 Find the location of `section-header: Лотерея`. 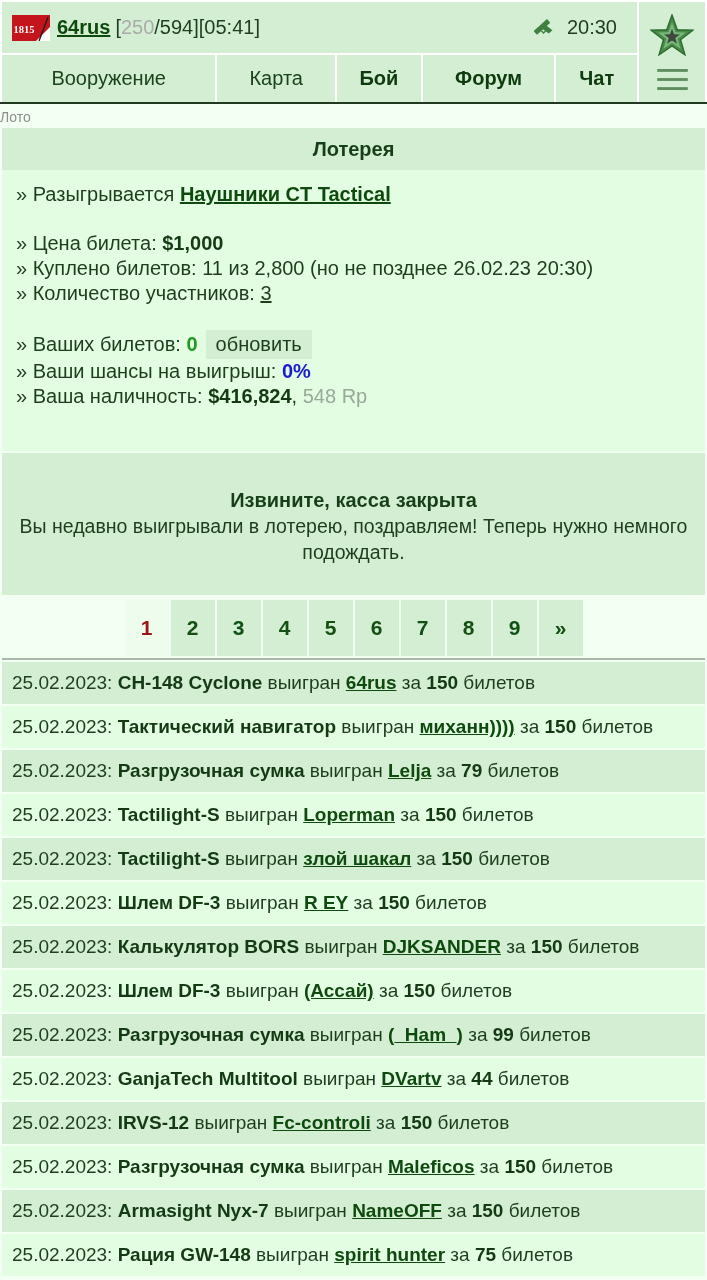

section-header: Лотерея is located at coordinates (353, 149).